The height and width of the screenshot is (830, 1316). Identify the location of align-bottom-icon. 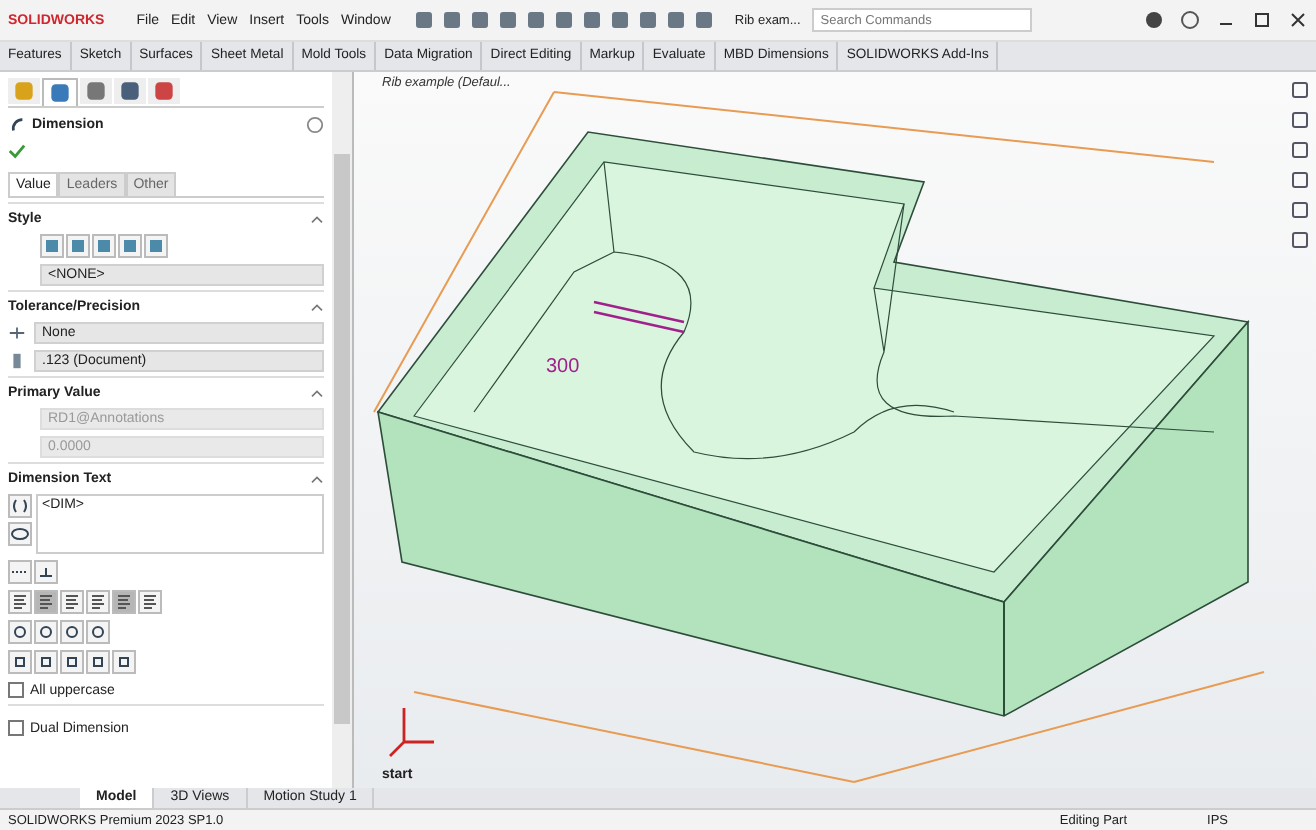
(150, 602).